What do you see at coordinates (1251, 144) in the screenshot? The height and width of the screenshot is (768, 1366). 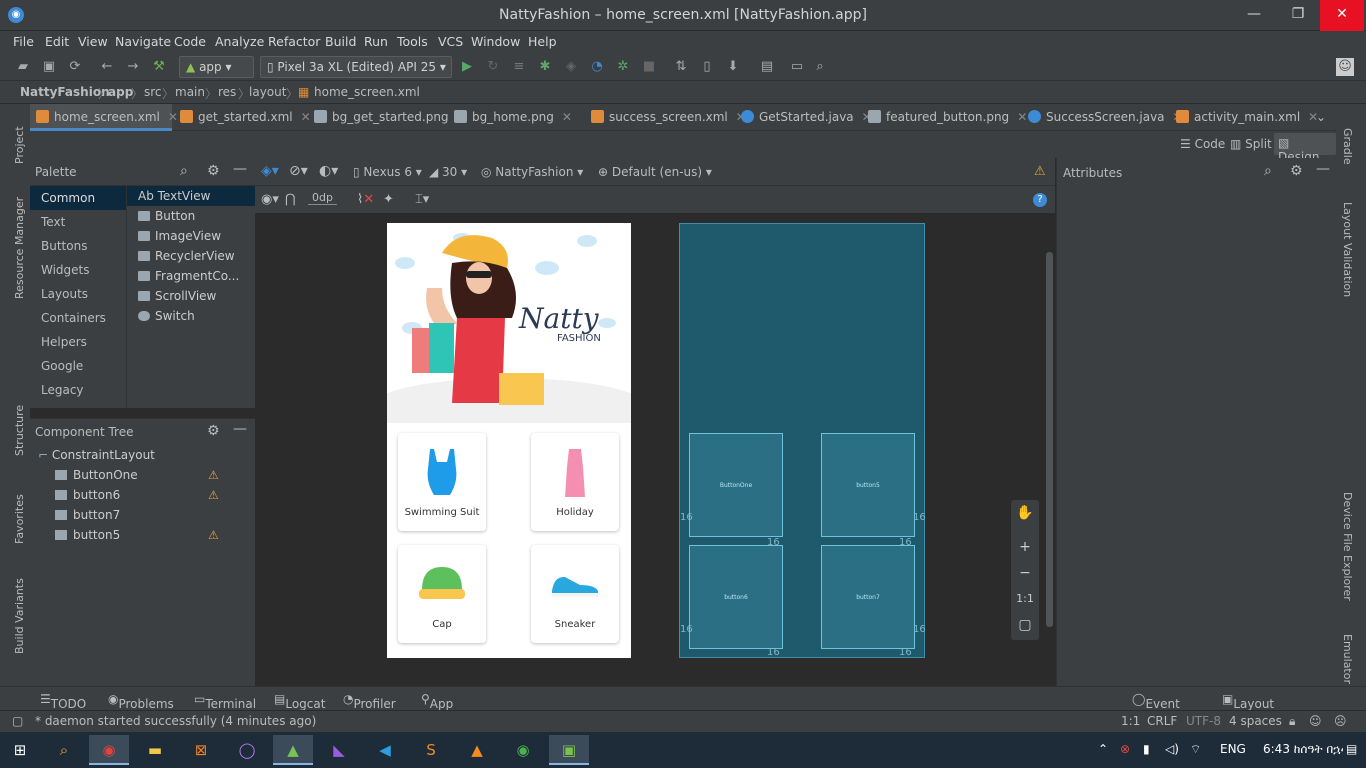 I see `split-mode-button: ▥ Split` at bounding box center [1251, 144].